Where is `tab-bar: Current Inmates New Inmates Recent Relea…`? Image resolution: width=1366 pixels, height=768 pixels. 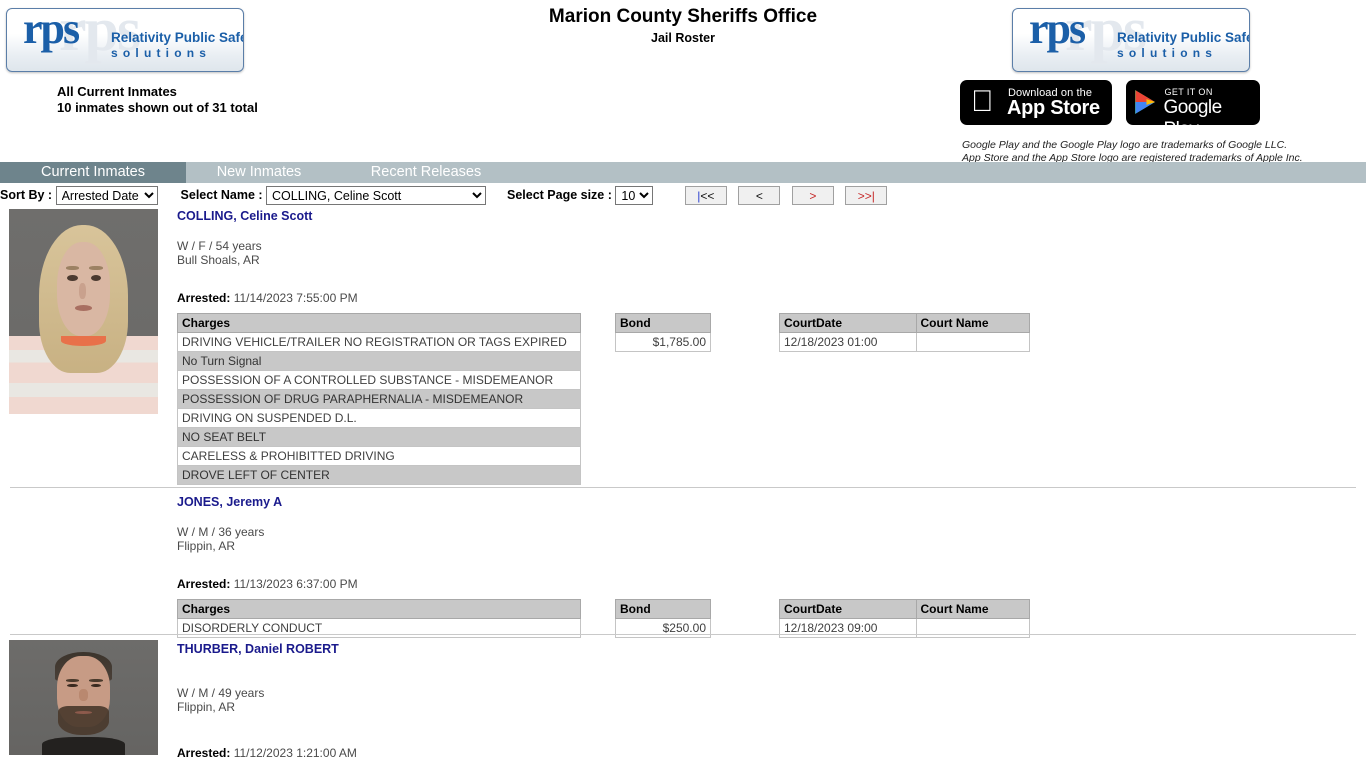 tab-bar: Current Inmates New Inmates Recent Relea… is located at coordinates (683, 172).